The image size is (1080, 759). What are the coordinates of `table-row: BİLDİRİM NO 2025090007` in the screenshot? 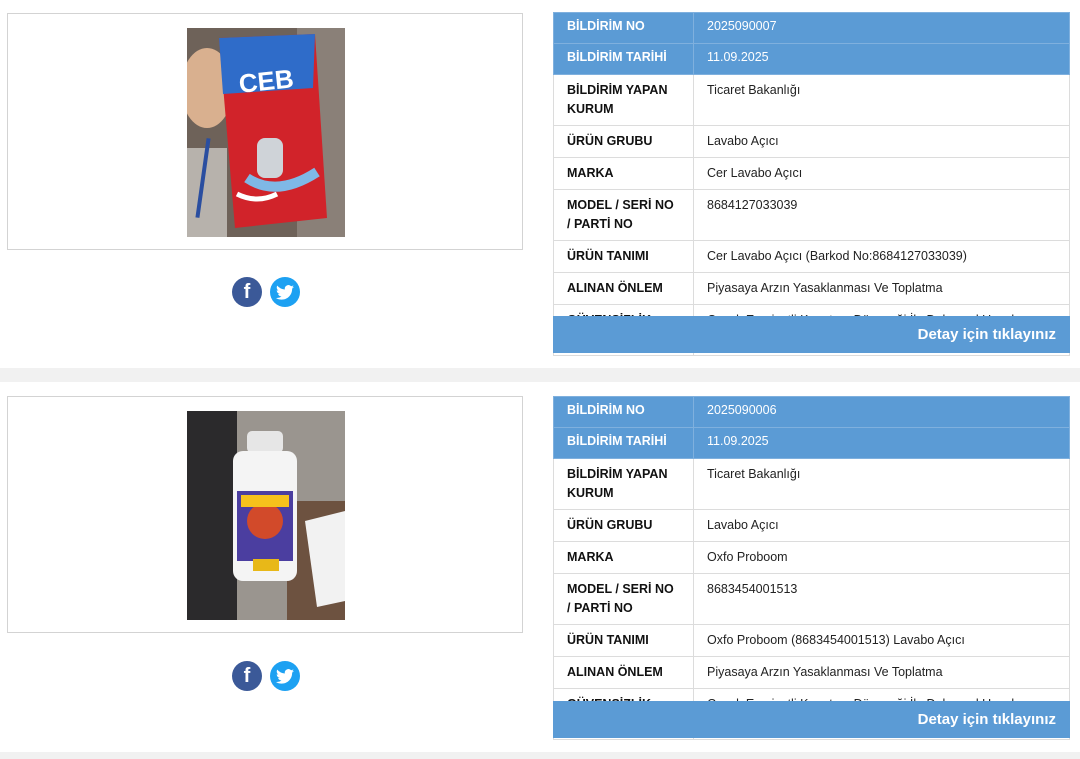 It's located at (811, 28).